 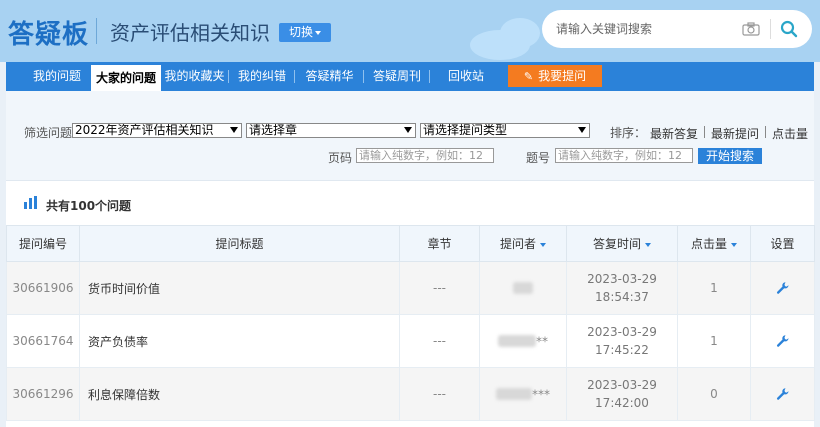 I want to click on nav-everyone-questions: 大家的问题, so click(x=126, y=78).